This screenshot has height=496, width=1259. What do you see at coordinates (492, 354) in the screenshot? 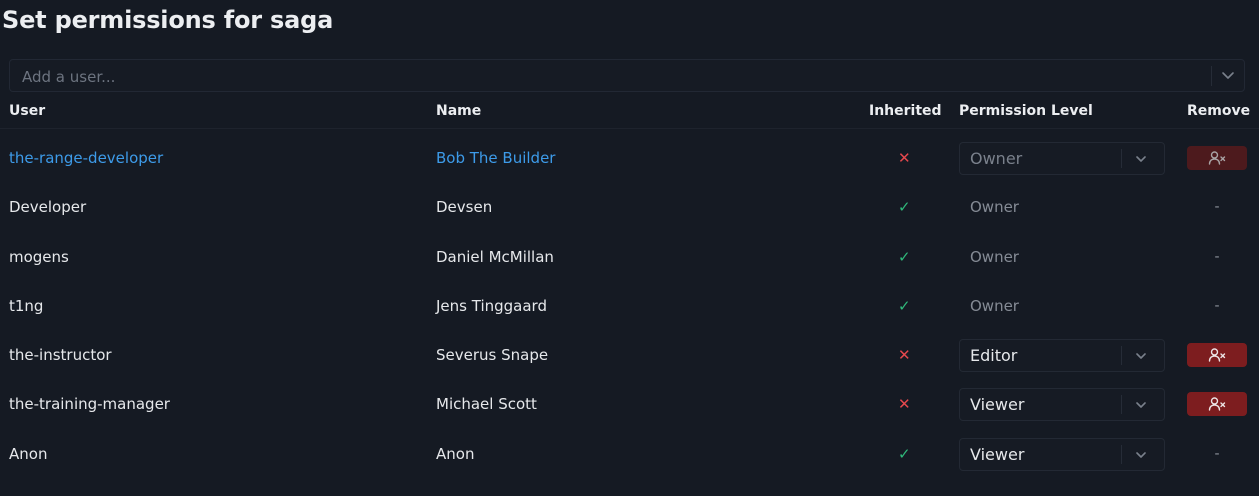
I see `name-cell: Severus Snape` at bounding box center [492, 354].